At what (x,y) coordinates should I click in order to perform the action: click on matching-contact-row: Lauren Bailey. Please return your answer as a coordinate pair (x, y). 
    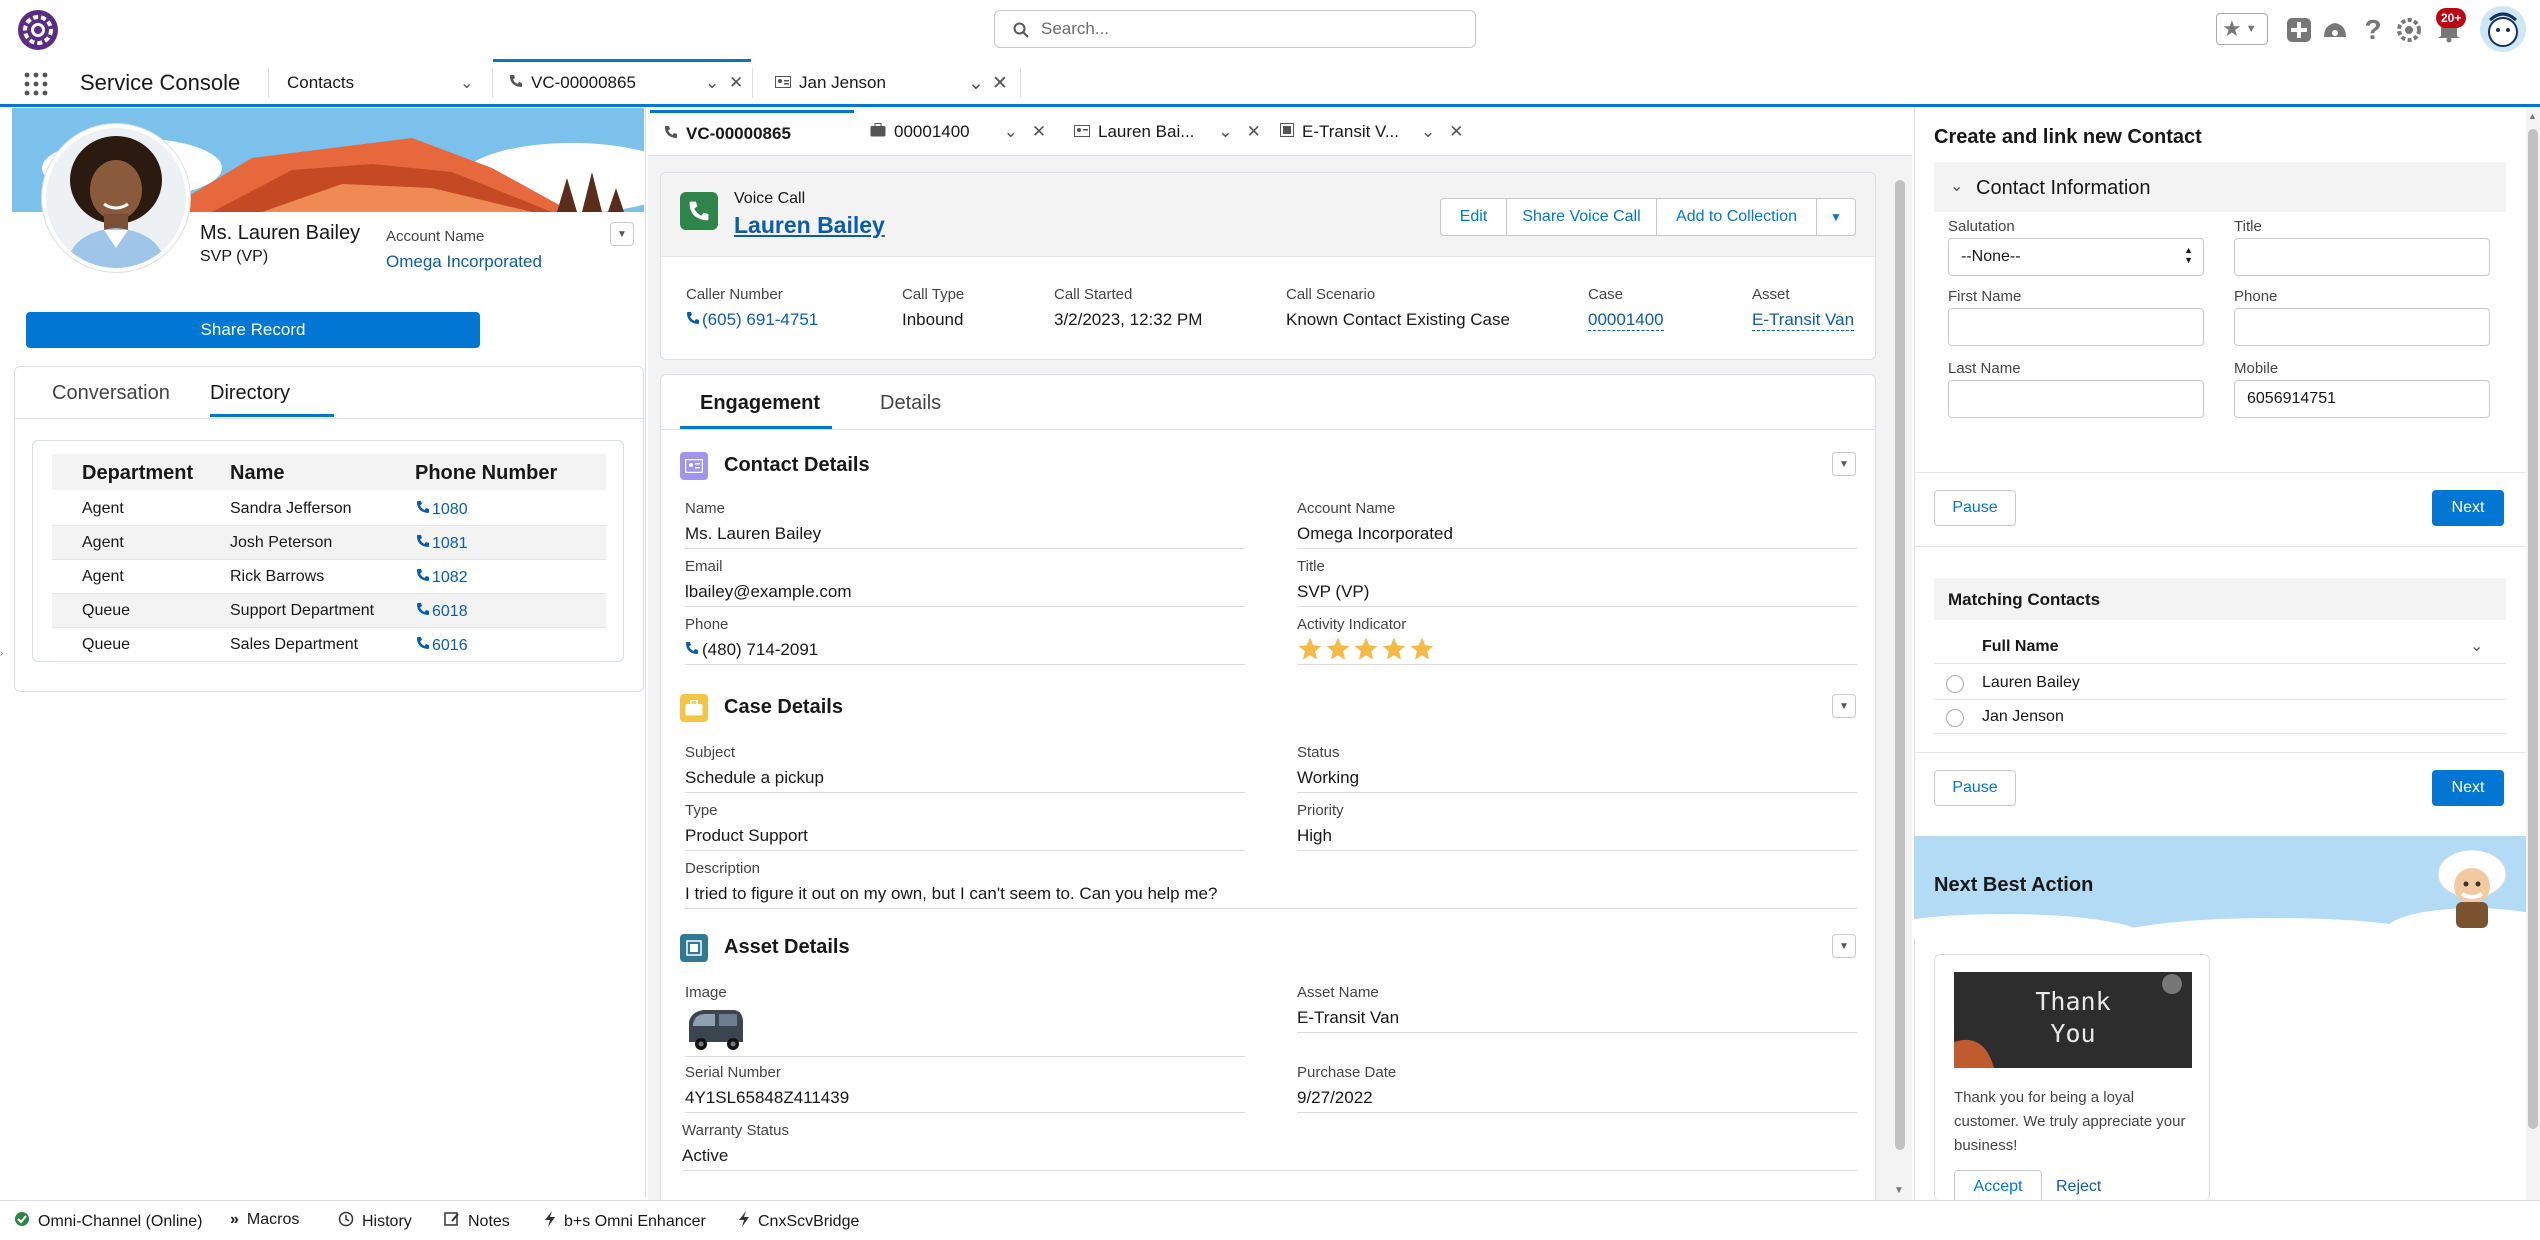
    Looking at the image, I should click on (2220, 683).